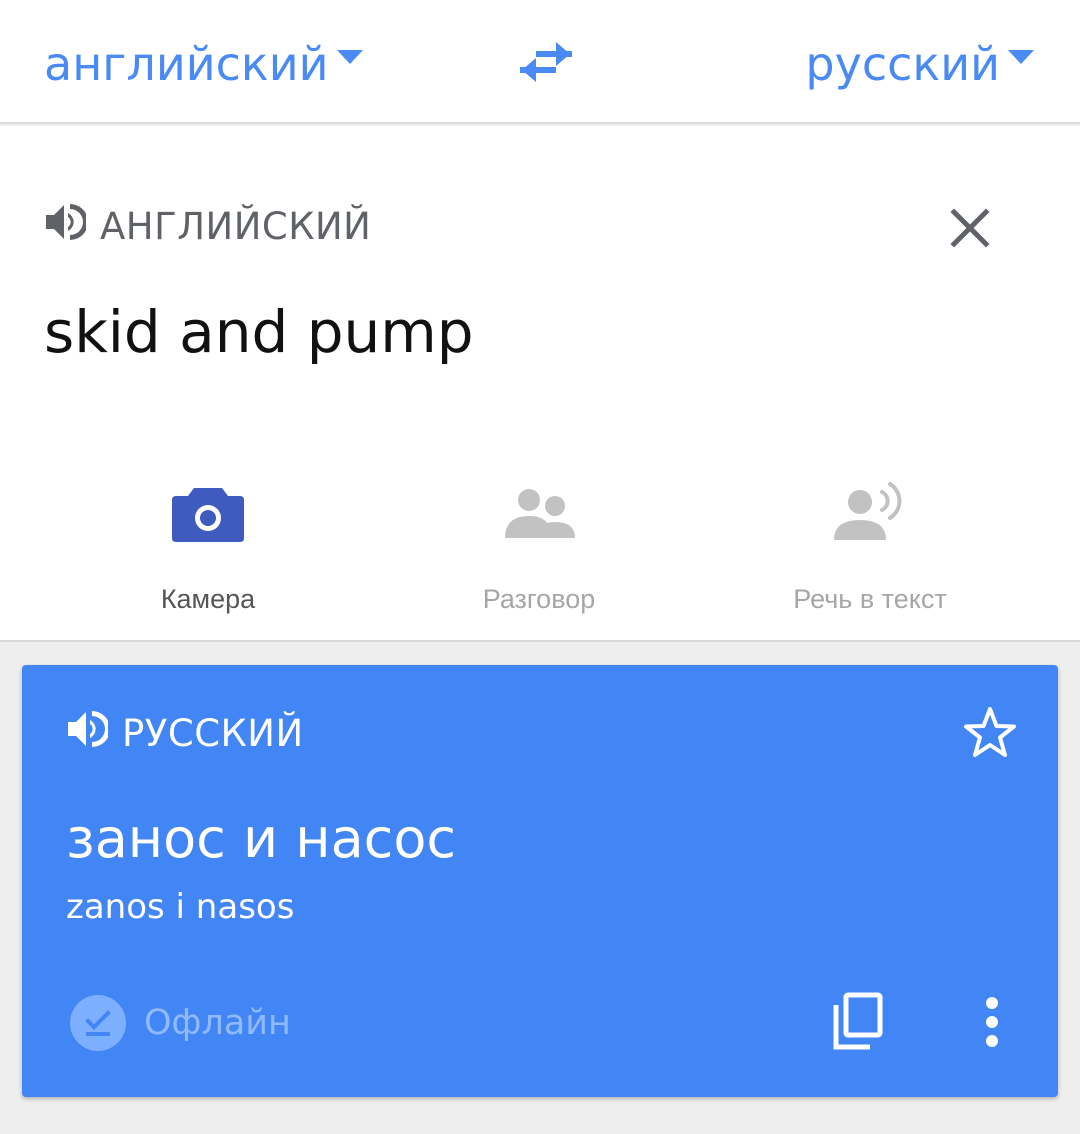 The height and width of the screenshot is (1134, 1080). Describe the element at coordinates (868, 511) in the screenshot. I see `speech-icon` at that location.